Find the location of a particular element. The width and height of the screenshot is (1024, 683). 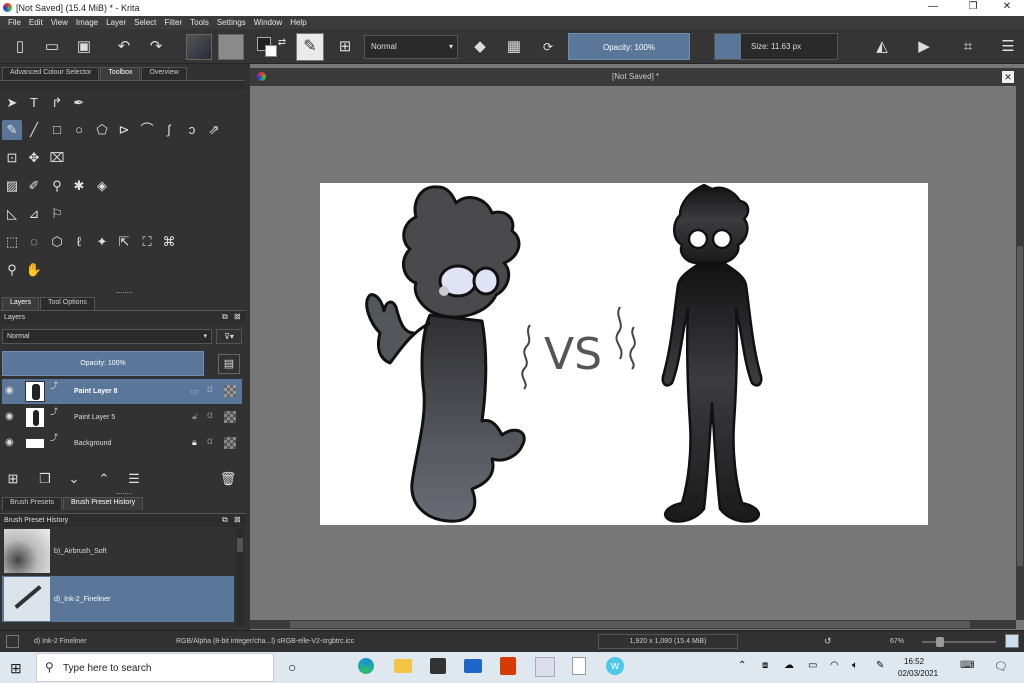

fill-tool-icon: ◈ is located at coordinates (102, 186).